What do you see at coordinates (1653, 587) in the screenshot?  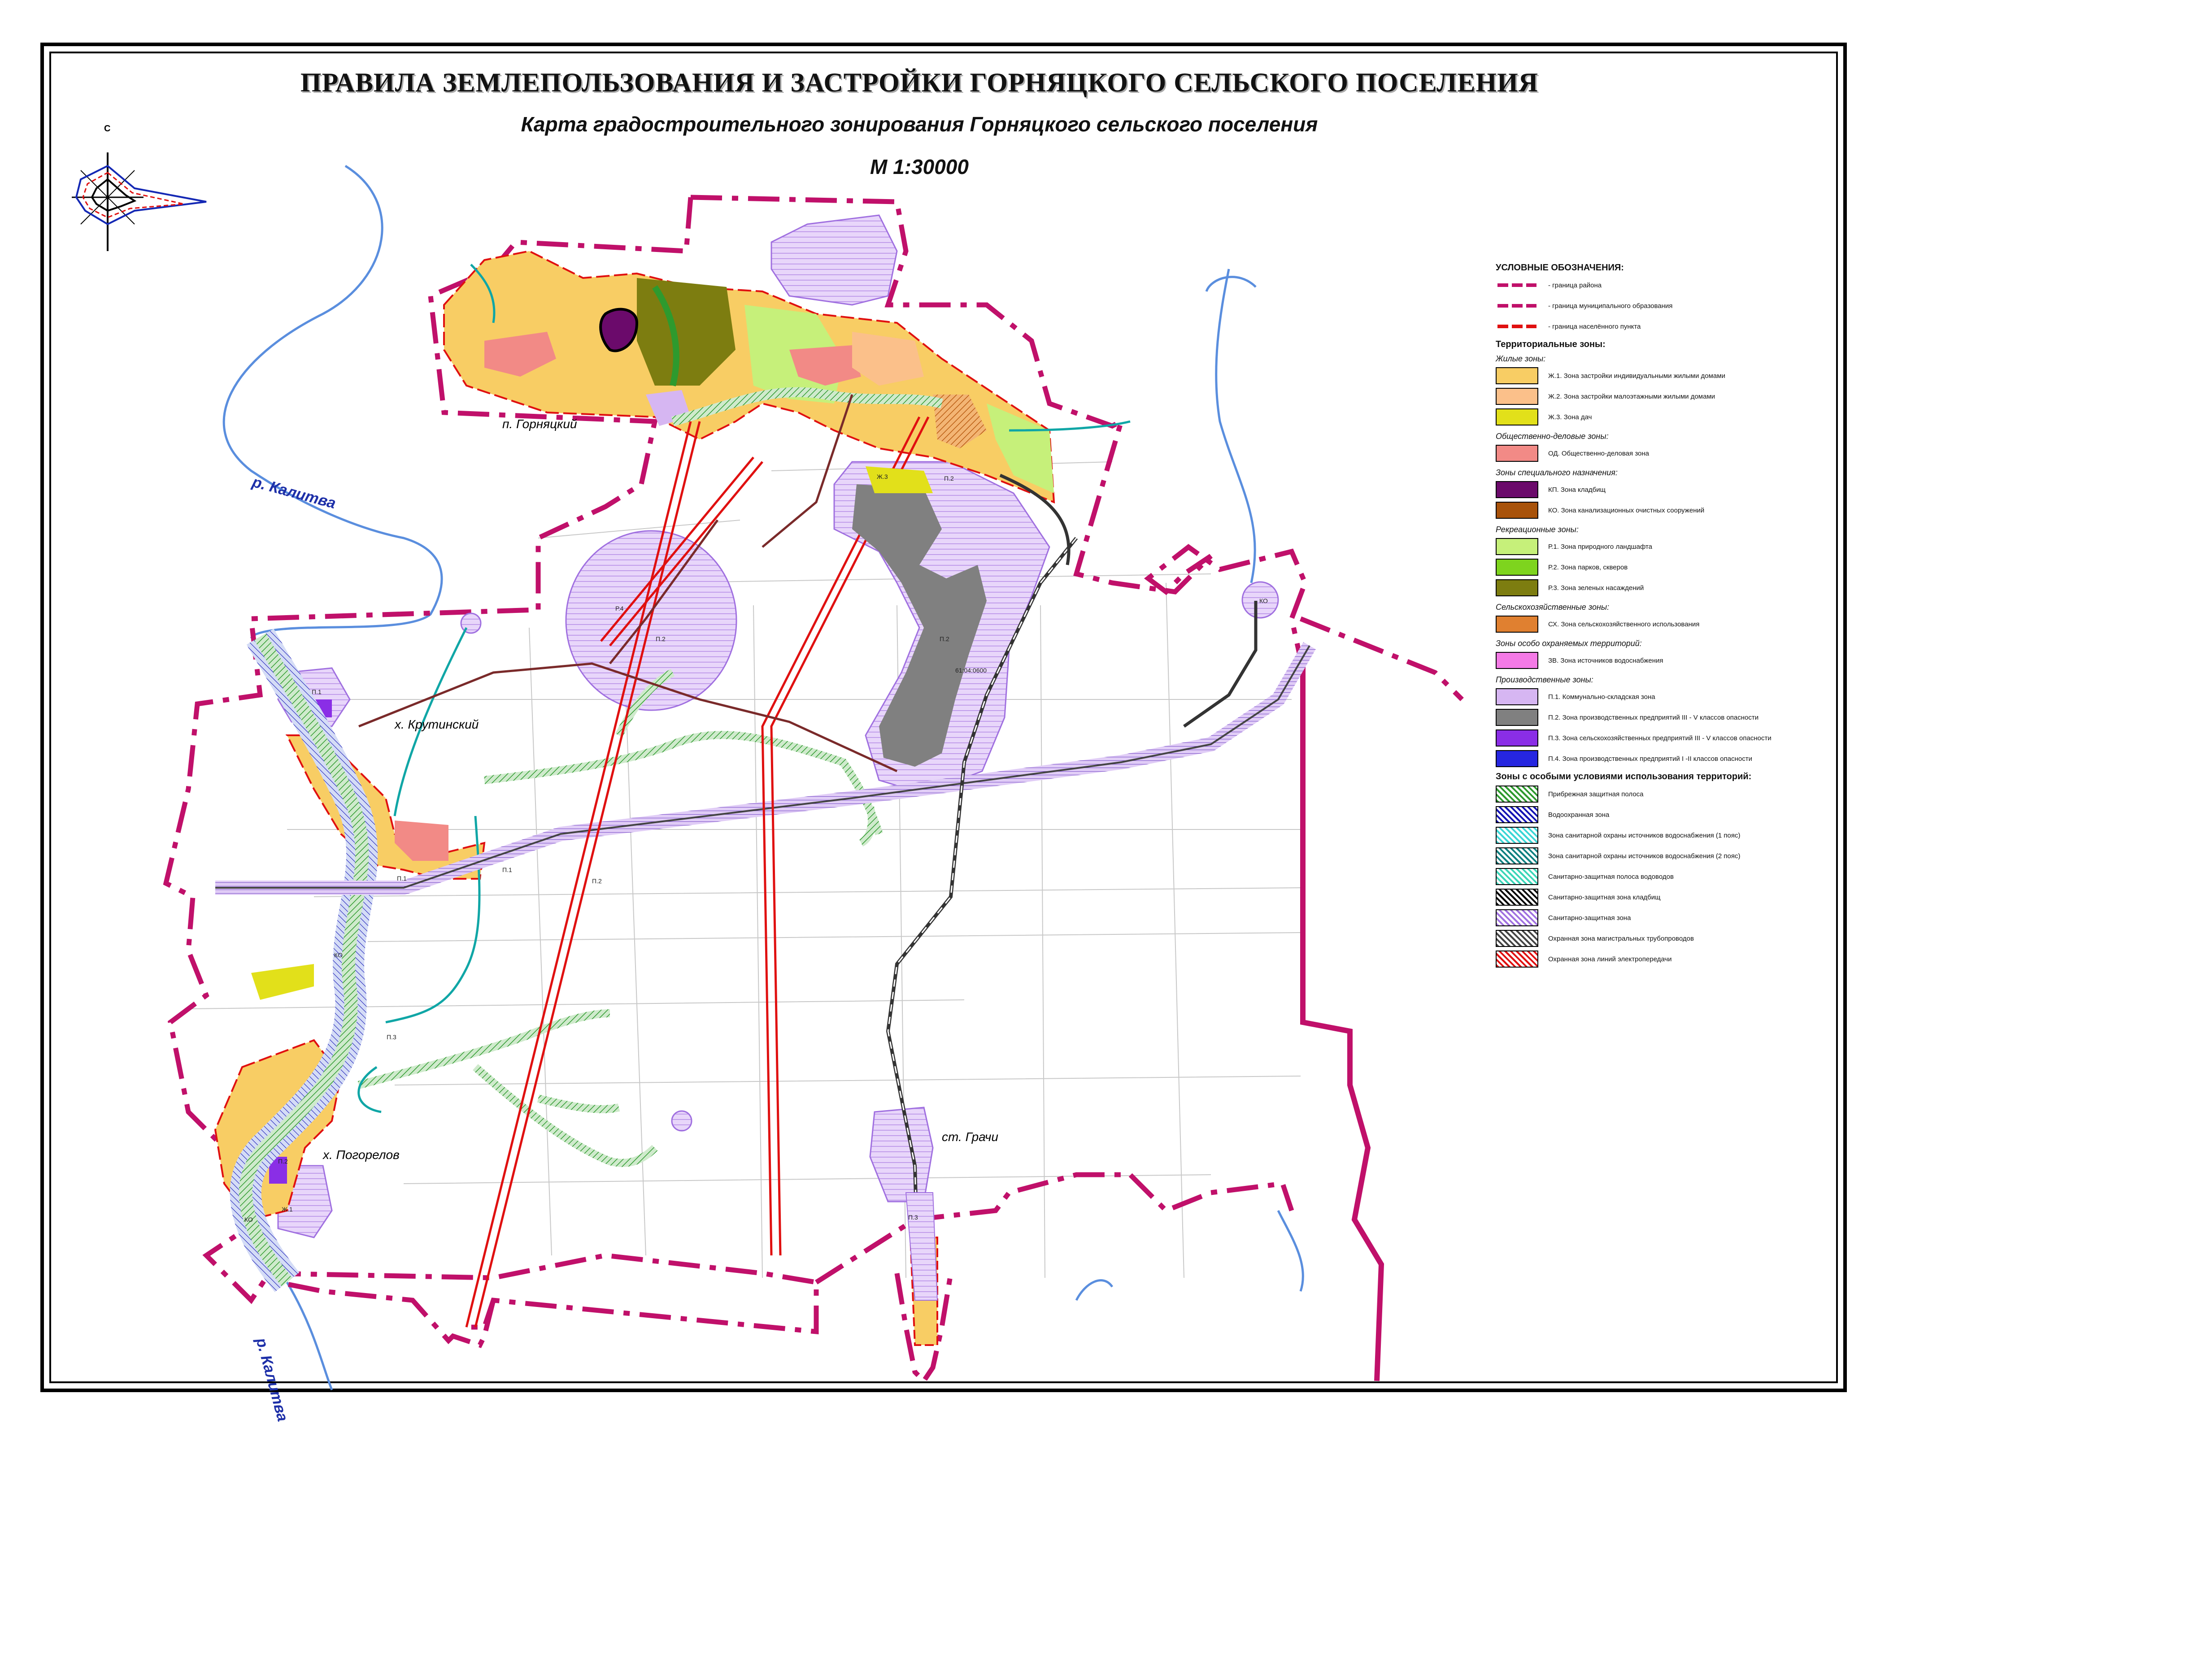 I see `legend-row: Р.3. Зона зеленых насаждений` at bounding box center [1653, 587].